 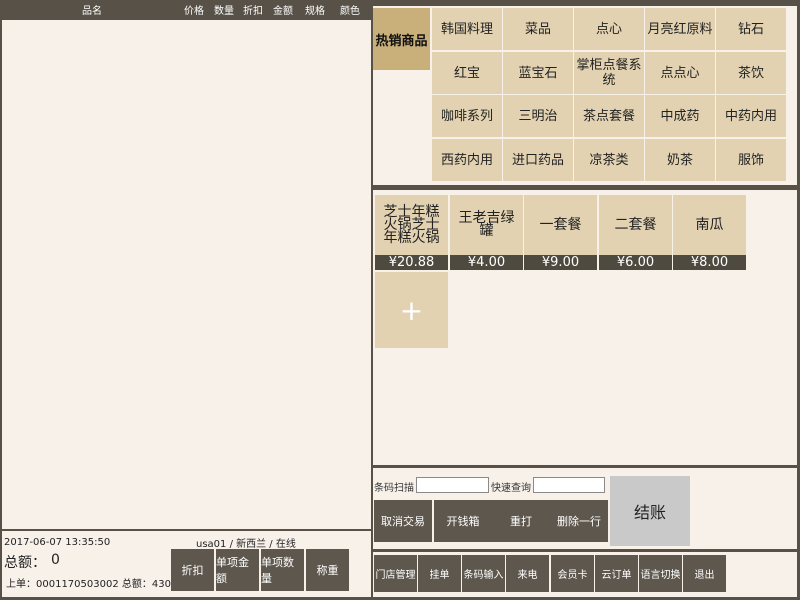 What do you see at coordinates (680, 73) in the screenshot?
I see `category-item: 点点心` at bounding box center [680, 73].